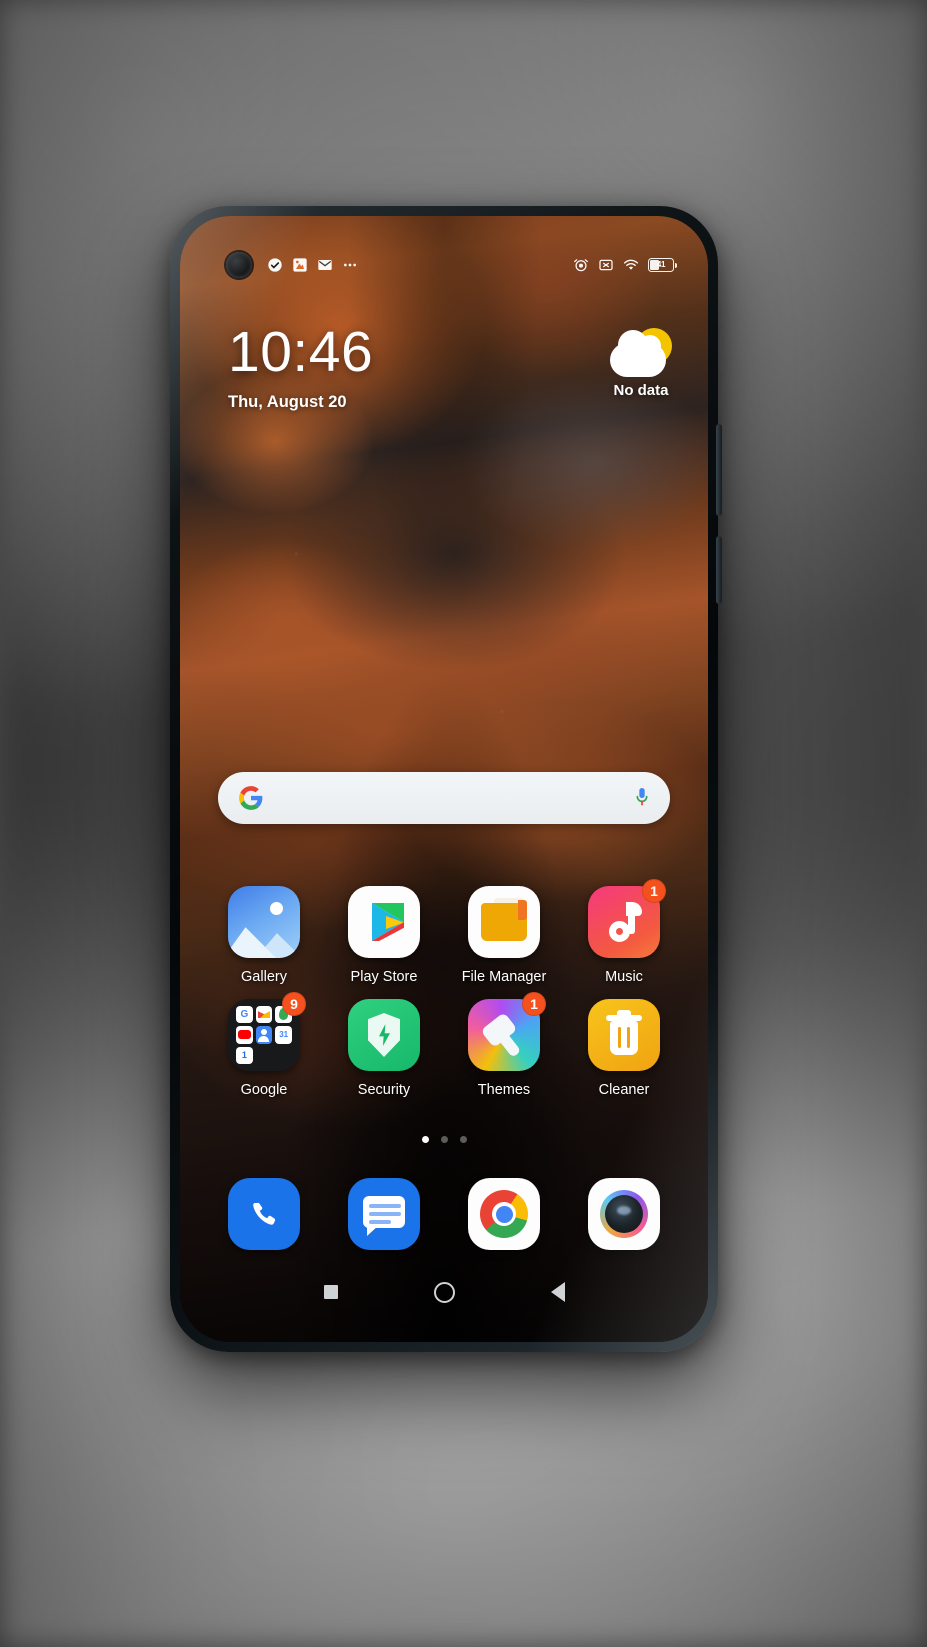  I want to click on page-indicator, so click(444, 1139).